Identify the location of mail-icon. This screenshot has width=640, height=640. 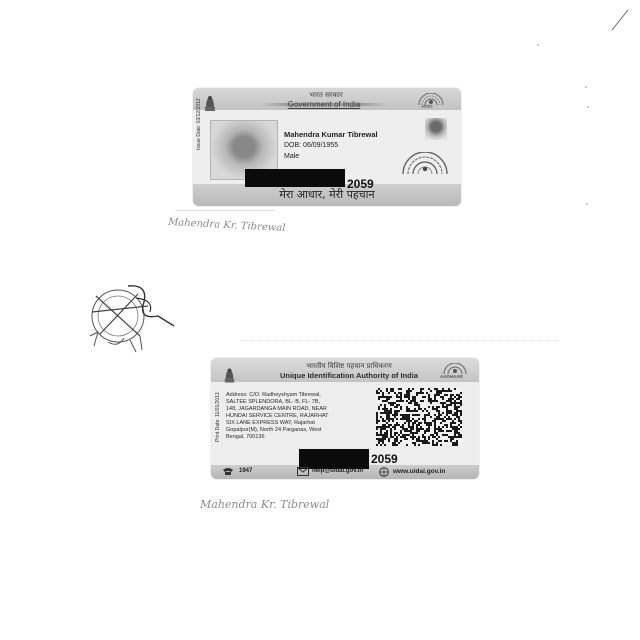
(303, 471).